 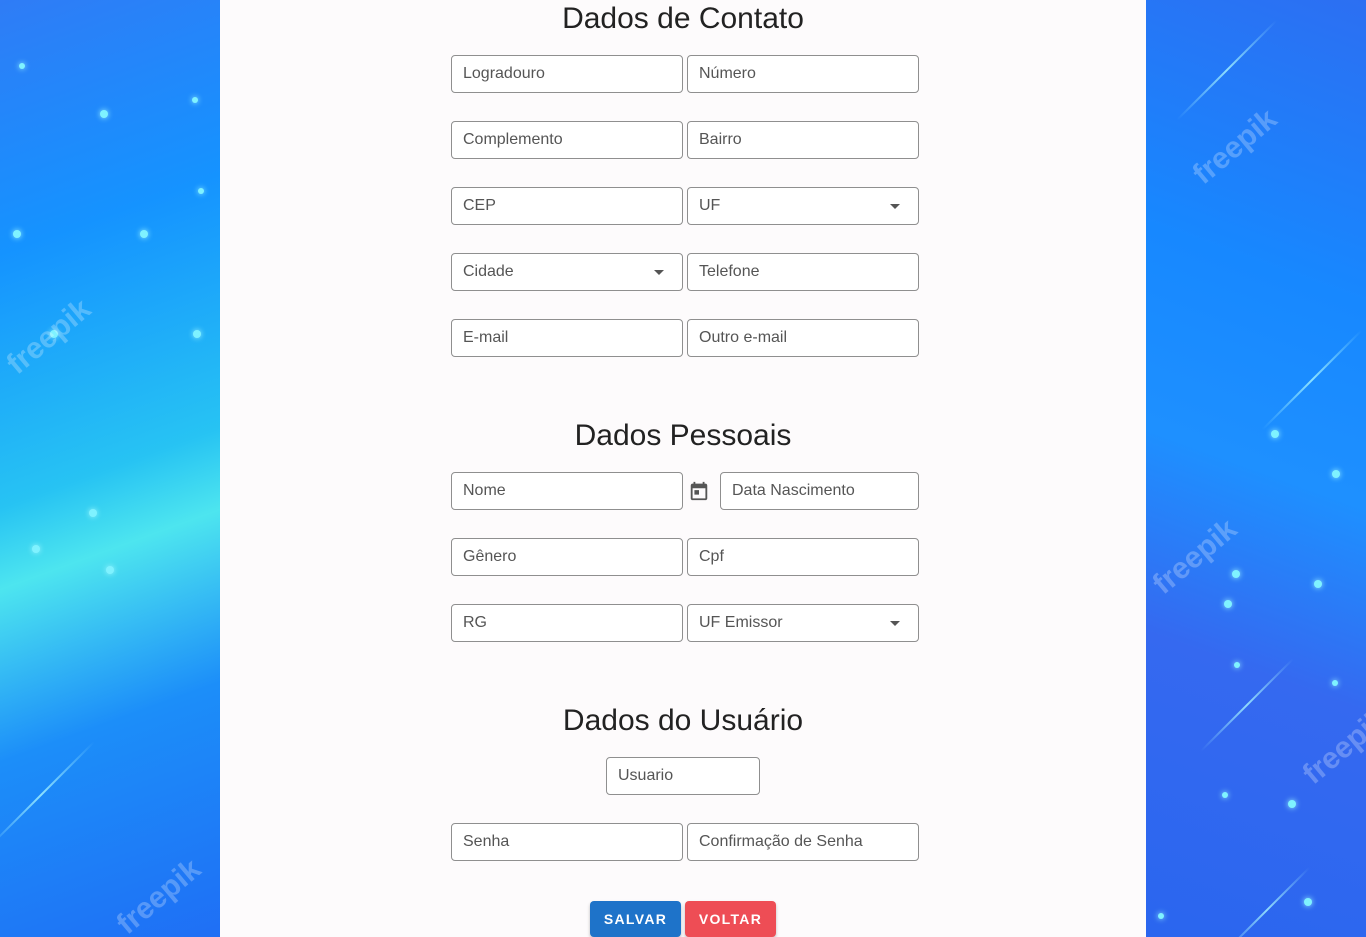 I want to click on nome-input, so click(x=567, y=491).